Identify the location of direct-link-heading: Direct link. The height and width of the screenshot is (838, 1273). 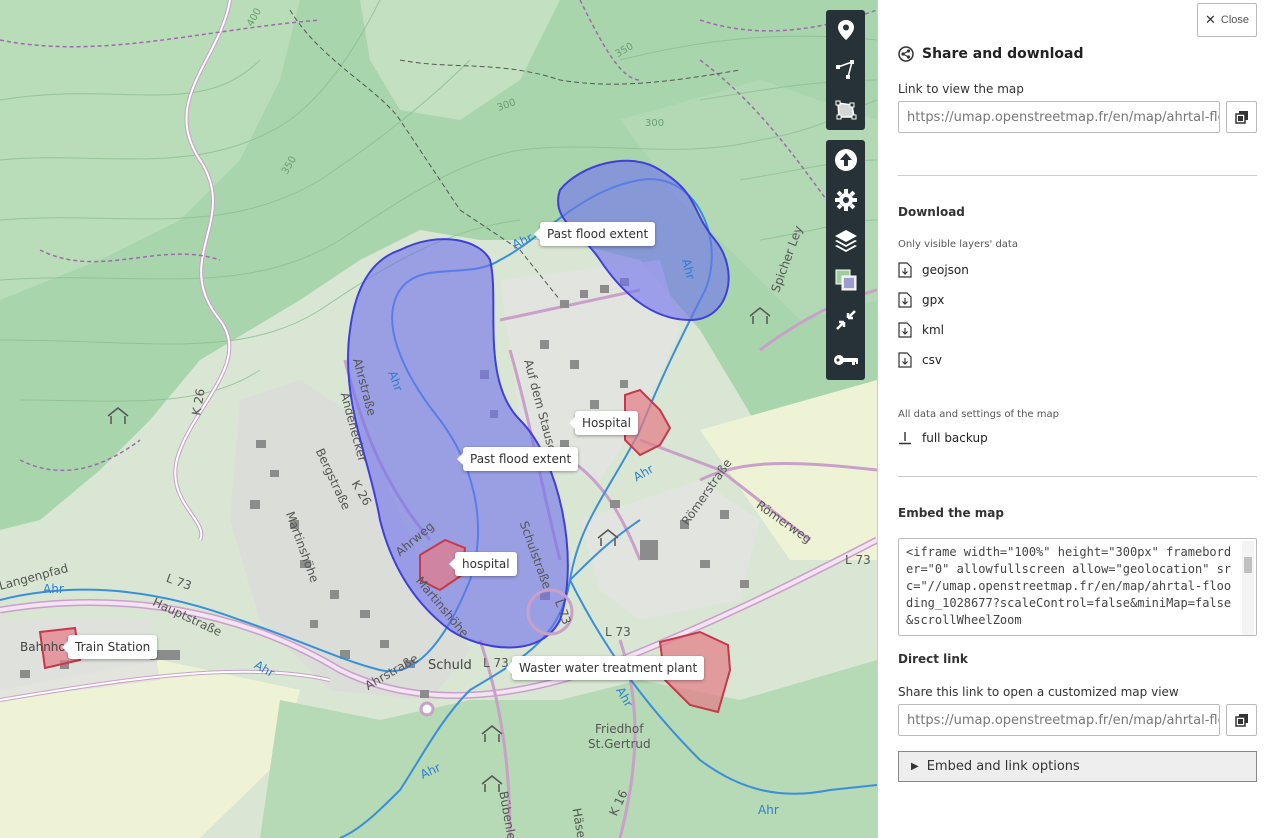
(933, 659).